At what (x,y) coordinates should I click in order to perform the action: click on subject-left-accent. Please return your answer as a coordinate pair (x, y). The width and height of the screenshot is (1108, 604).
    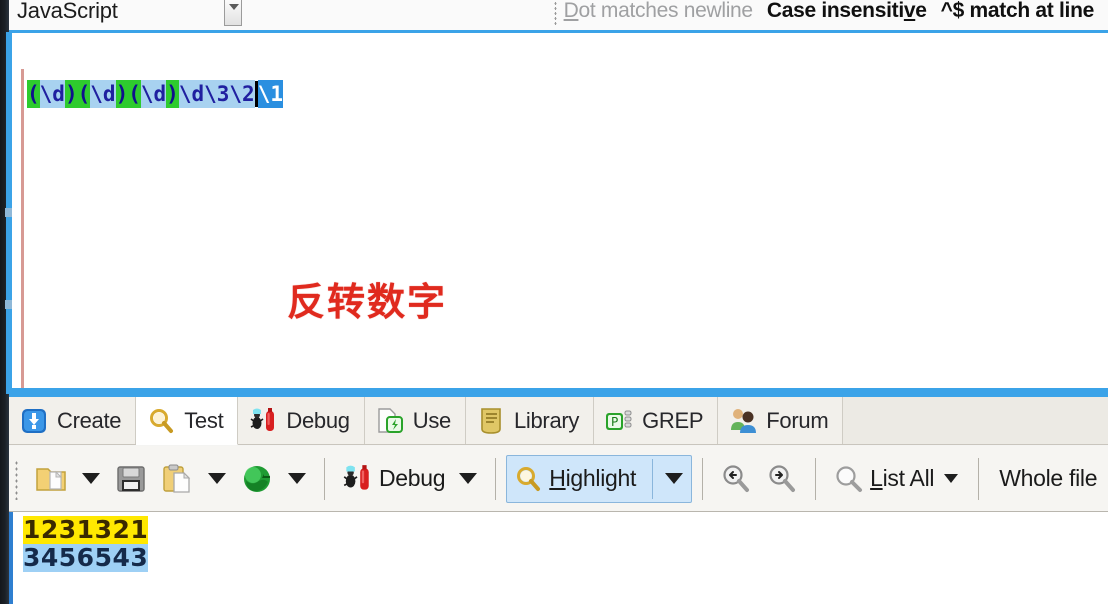
    Looking at the image, I should click on (11, 558).